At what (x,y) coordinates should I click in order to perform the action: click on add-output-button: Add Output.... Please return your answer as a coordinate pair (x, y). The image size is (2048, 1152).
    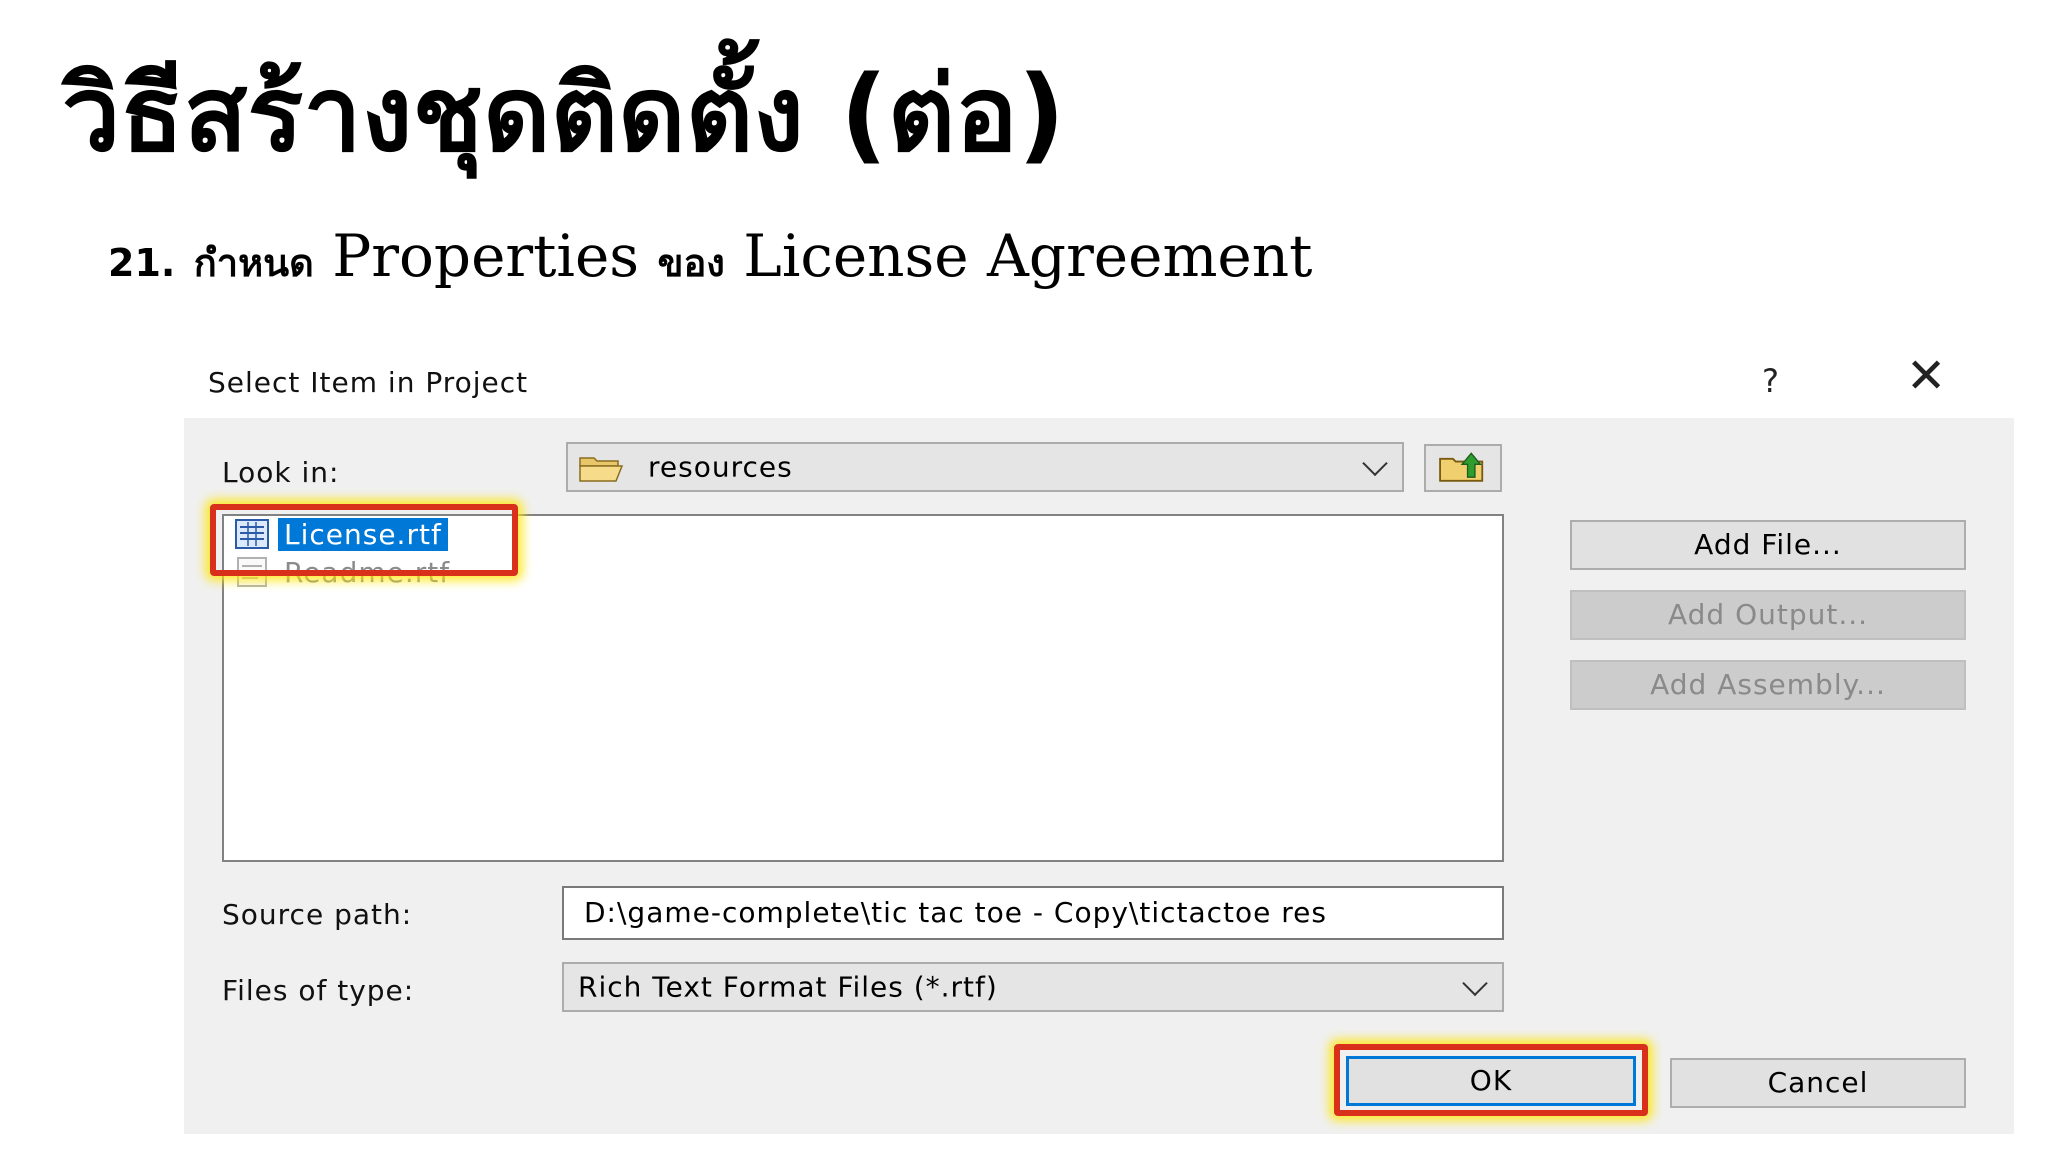
    Looking at the image, I should click on (1768, 615).